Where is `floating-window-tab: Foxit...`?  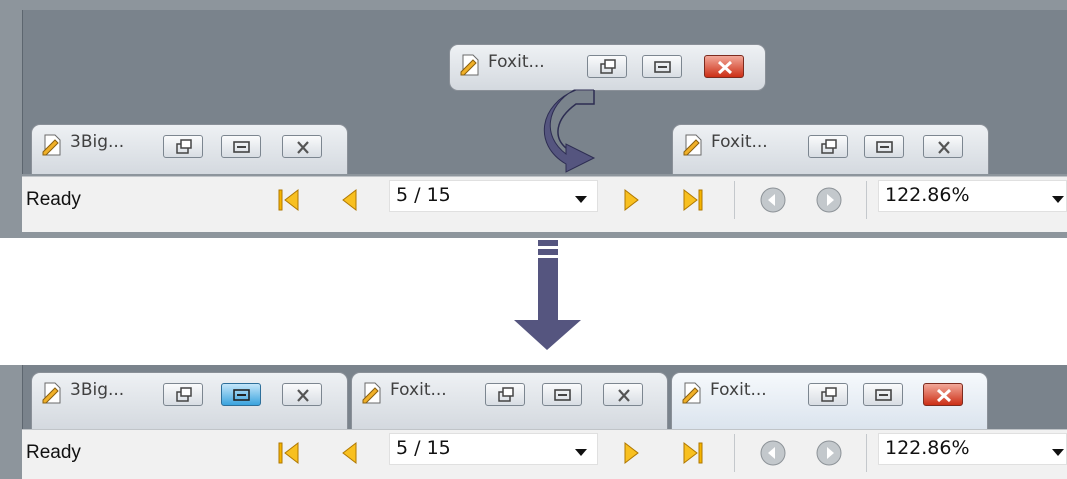
floating-window-tab: Foxit... is located at coordinates (607, 67).